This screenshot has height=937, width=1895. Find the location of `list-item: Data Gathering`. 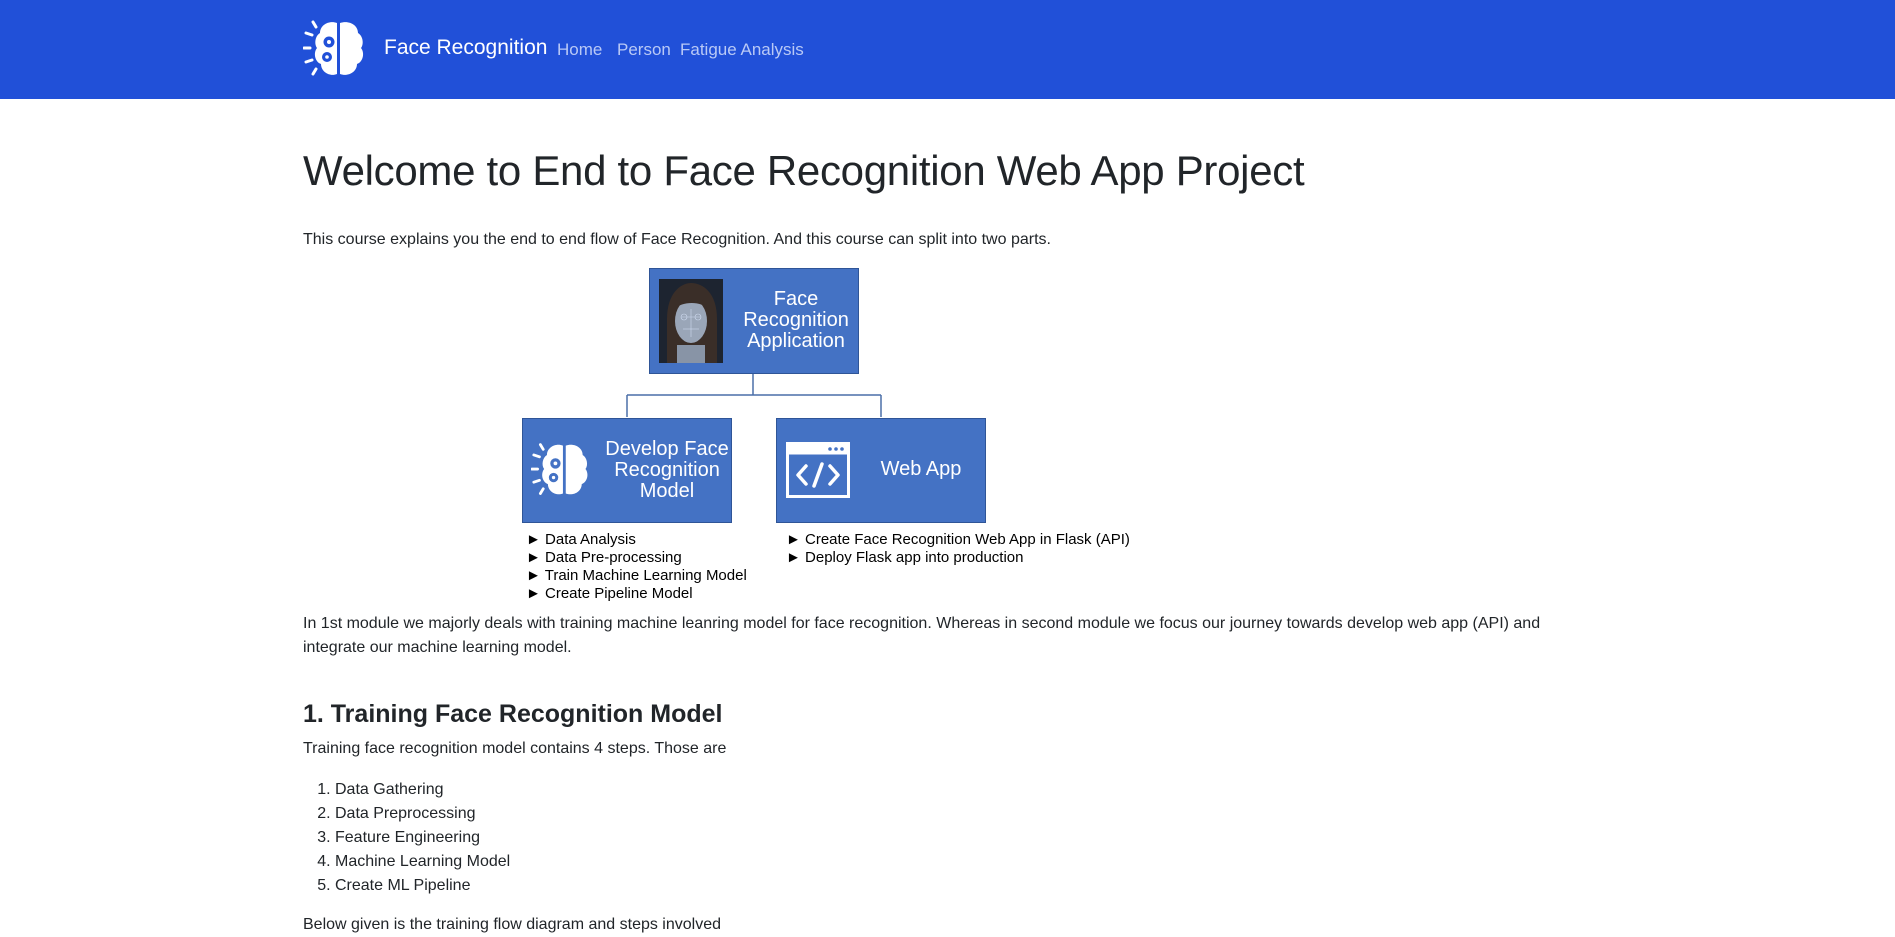

list-item: Data Gathering is located at coordinates (422, 790).